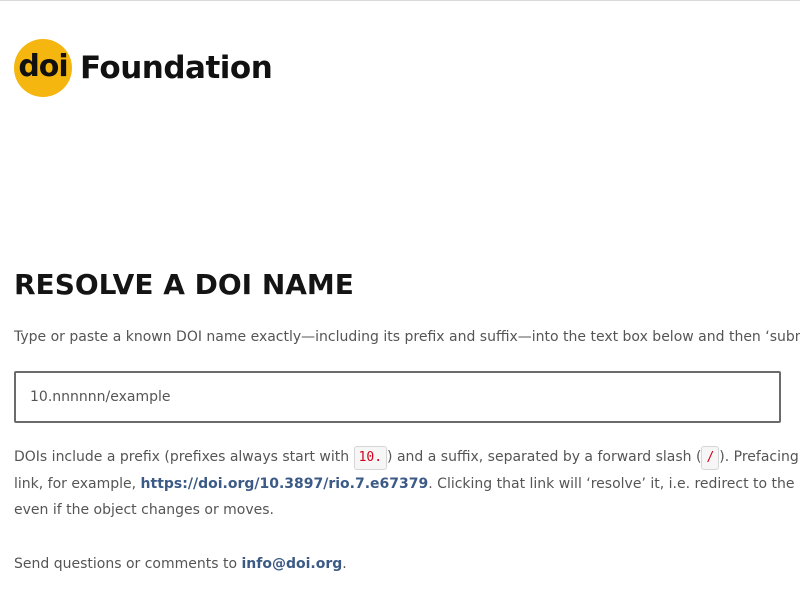  I want to click on logo-badge-text: doi, so click(43, 66).